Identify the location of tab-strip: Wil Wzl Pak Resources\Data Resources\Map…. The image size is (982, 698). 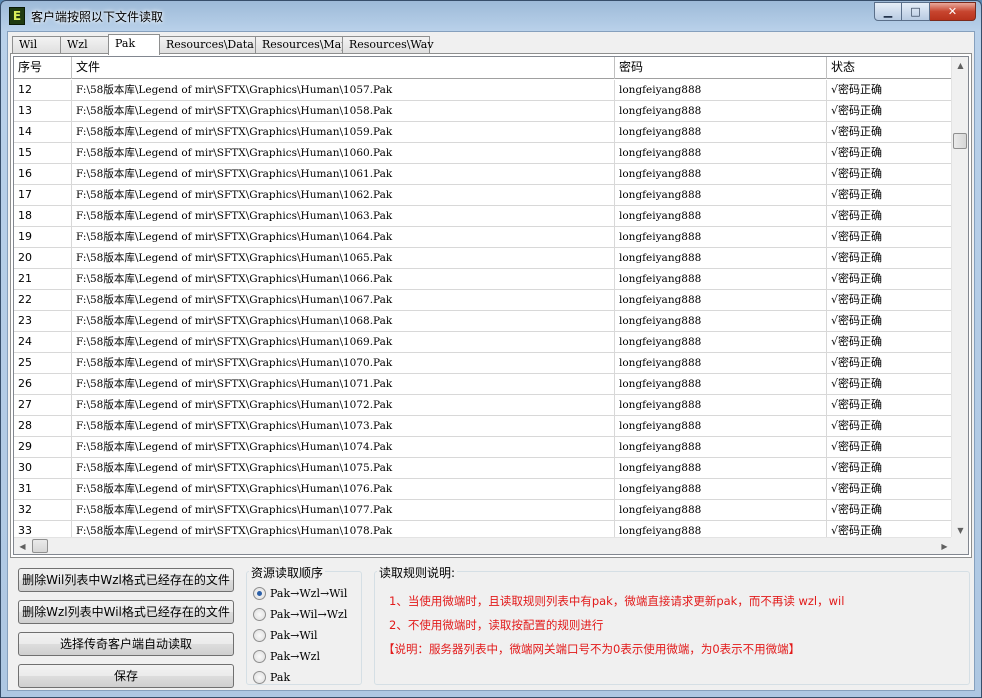
(223, 44).